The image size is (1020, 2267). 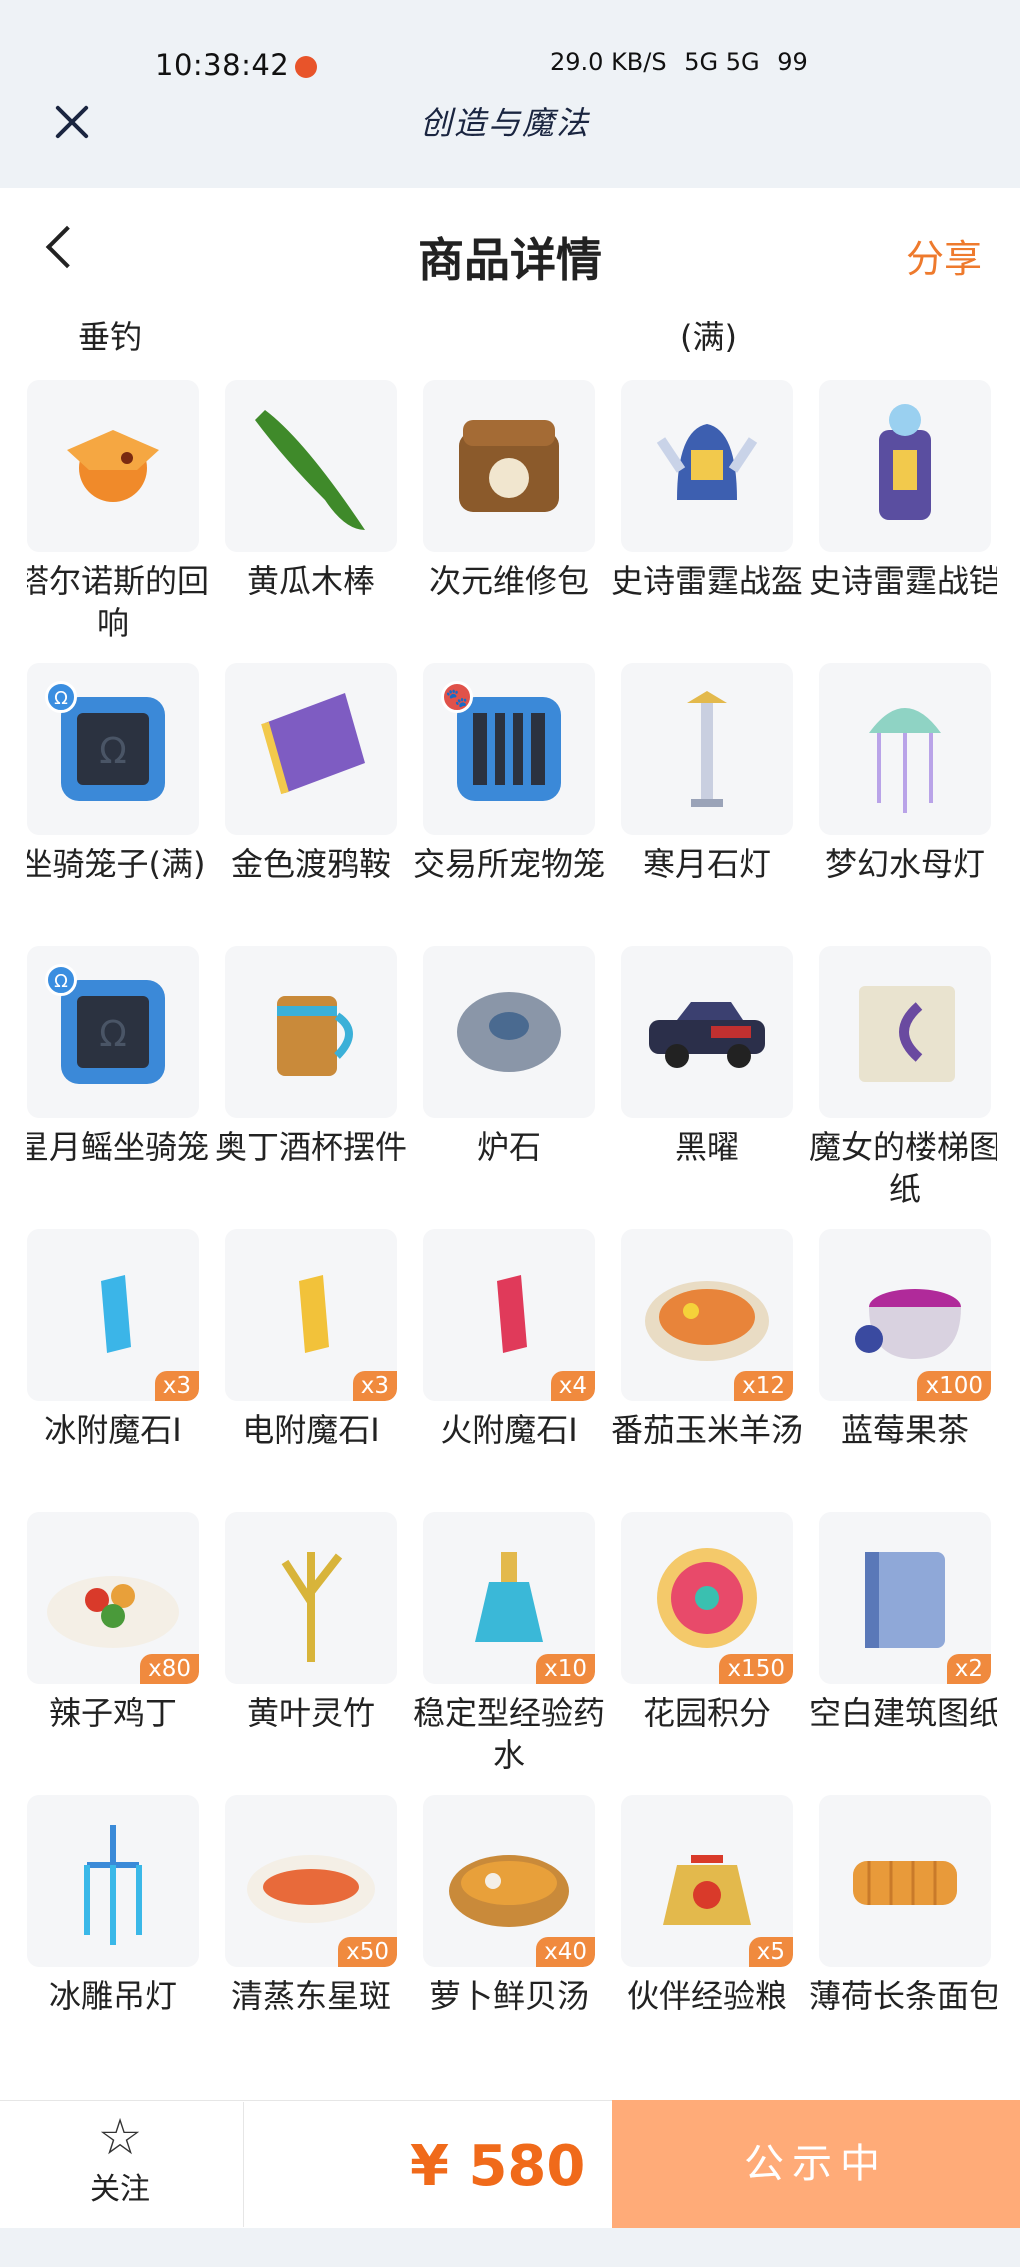 I want to click on item-name: 坐骑笼子(满), so click(x=116, y=864).